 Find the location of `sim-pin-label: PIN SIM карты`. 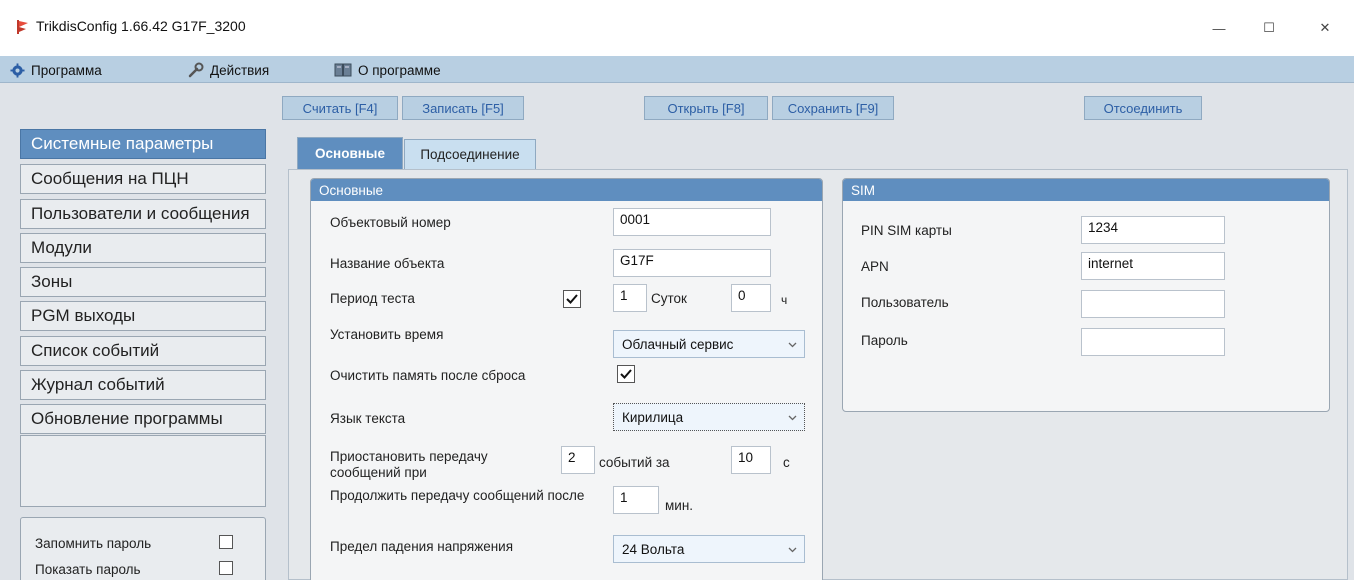

sim-pin-label: PIN SIM карты is located at coordinates (906, 230).